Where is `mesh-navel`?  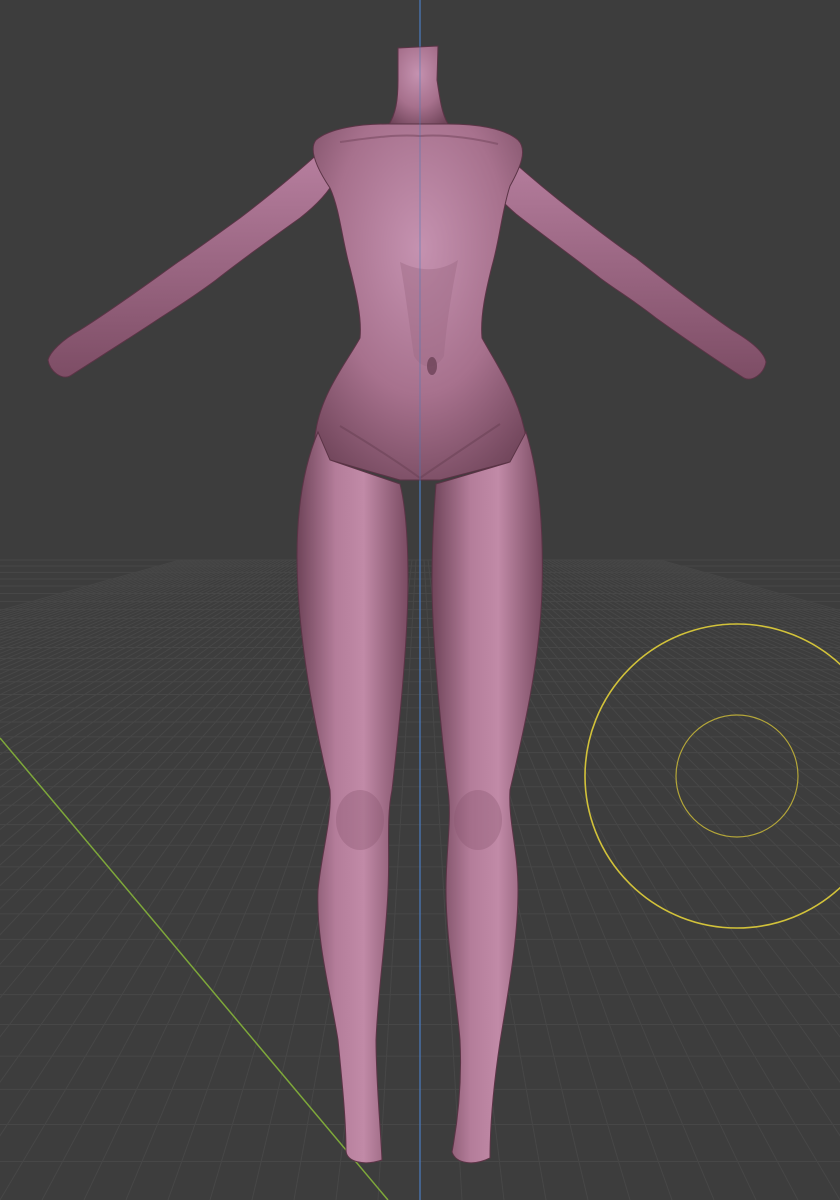
mesh-navel is located at coordinates (432, 366).